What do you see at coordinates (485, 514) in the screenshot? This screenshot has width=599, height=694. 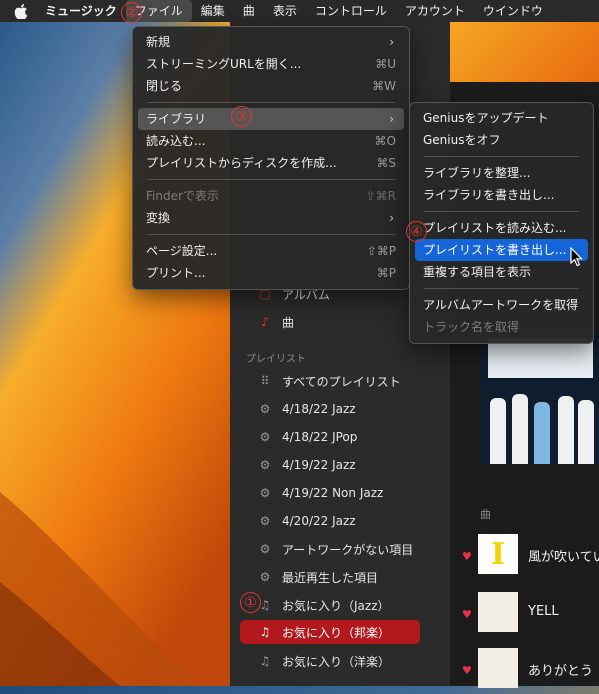 I see `section-label: 曲` at bounding box center [485, 514].